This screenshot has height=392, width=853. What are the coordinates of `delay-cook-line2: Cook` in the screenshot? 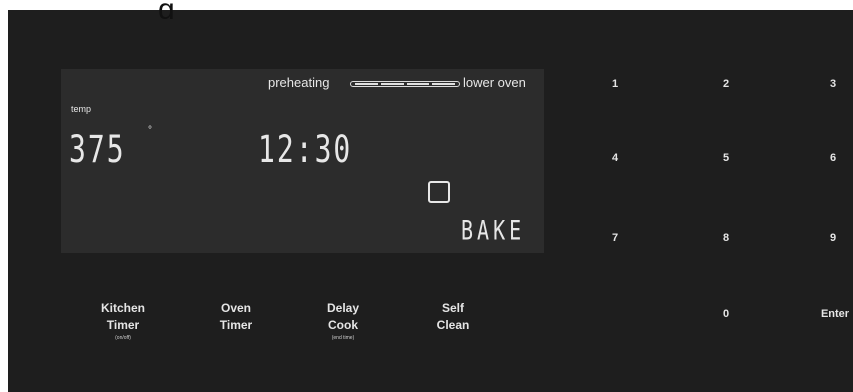 It's located at (343, 325).